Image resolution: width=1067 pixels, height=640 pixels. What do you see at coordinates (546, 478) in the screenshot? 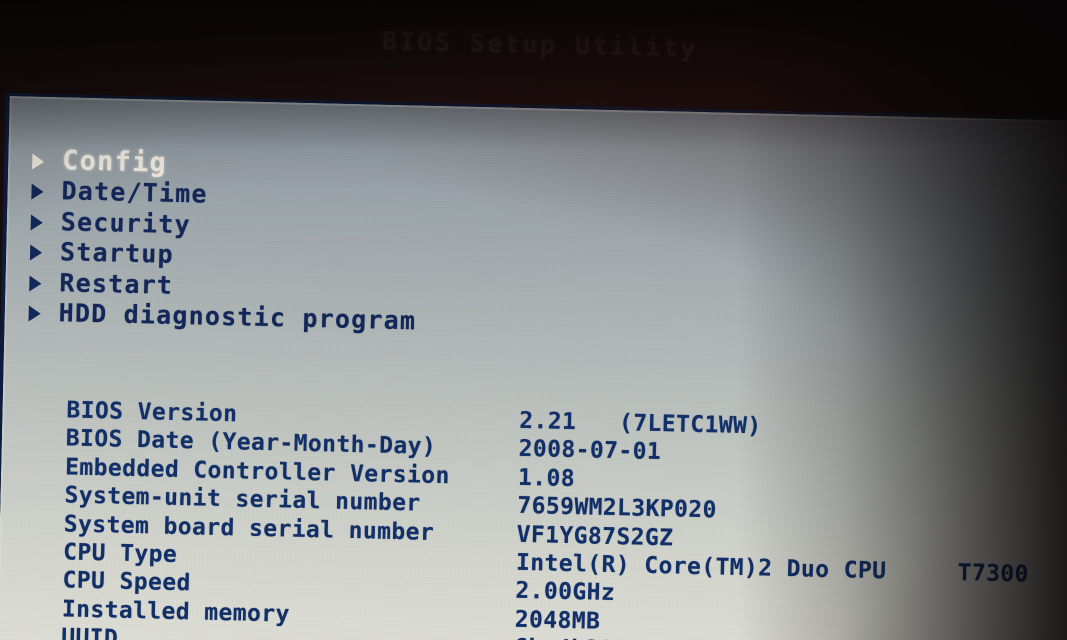
I see `info-value: 1.08` at bounding box center [546, 478].